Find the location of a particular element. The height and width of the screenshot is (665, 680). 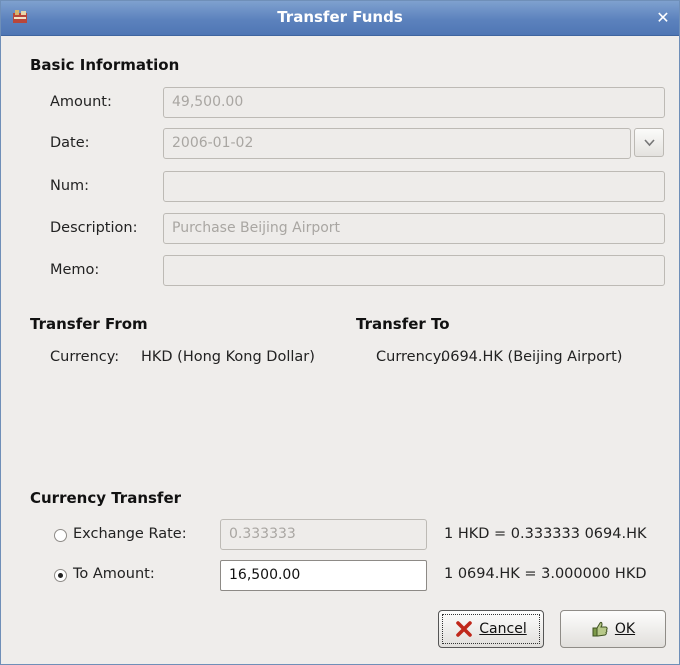

cancel-label: Cancel is located at coordinates (503, 629).